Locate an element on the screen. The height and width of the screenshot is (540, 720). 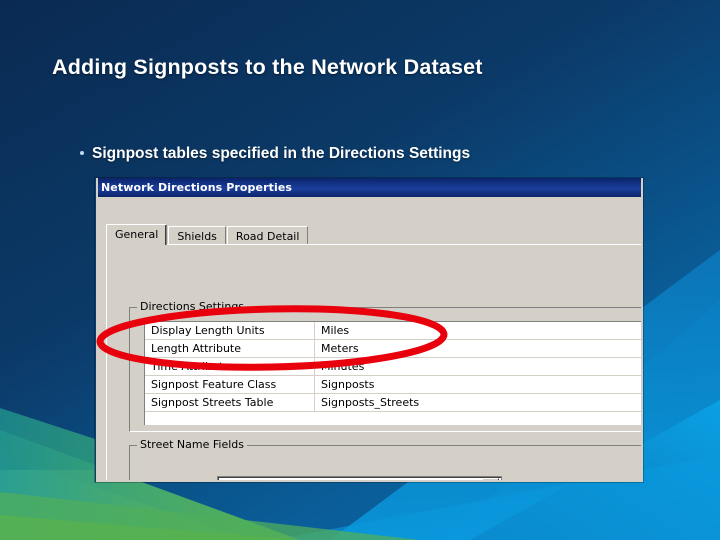
page-title: Adding Signposts to the Network Dataset is located at coordinates (267, 67).